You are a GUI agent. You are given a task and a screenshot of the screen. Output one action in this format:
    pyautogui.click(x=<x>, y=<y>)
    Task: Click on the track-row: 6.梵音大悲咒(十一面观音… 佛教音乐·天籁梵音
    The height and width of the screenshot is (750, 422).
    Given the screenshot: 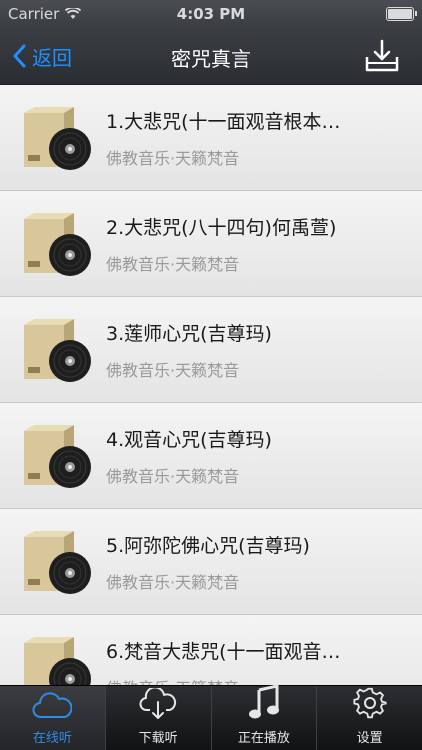 What is the action you would take?
    pyautogui.click(x=211, y=650)
    